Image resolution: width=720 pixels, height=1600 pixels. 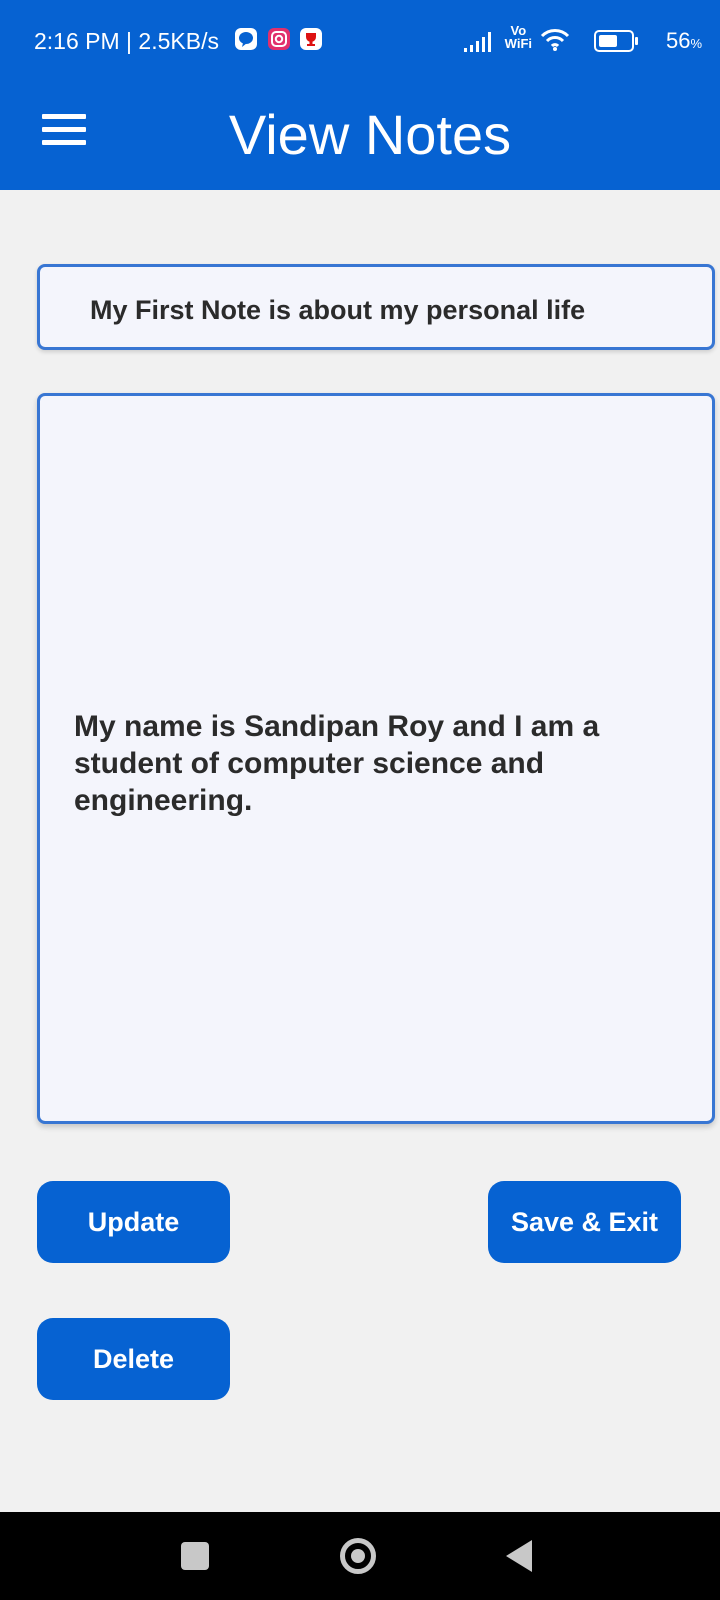 What do you see at coordinates (608, 41) in the screenshot?
I see `battery-level` at bounding box center [608, 41].